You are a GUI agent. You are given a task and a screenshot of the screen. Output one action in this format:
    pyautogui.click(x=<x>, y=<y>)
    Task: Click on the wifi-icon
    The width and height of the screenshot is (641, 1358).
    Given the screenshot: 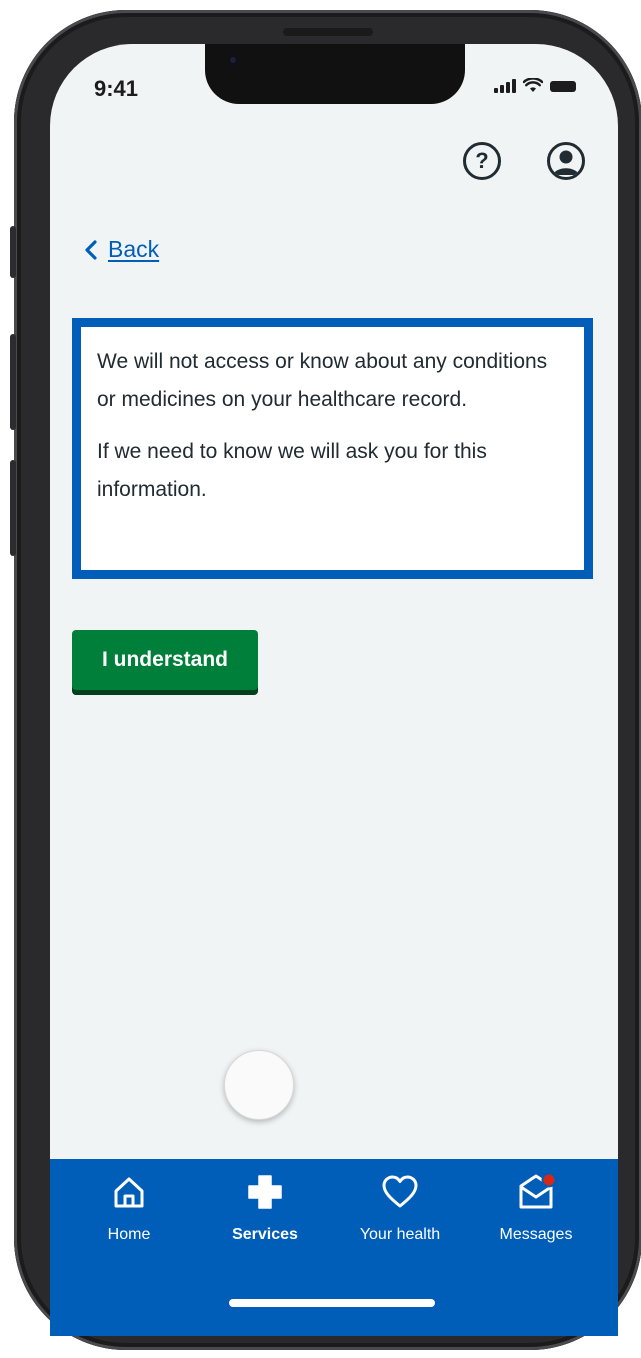 What is the action you would take?
    pyautogui.click(x=533, y=85)
    